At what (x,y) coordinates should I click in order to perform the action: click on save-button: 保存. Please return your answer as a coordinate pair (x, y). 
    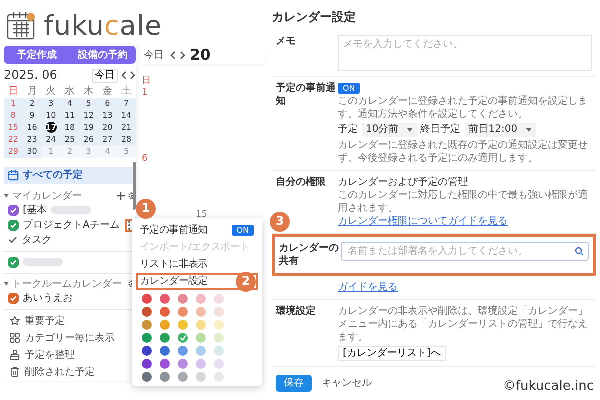
    Looking at the image, I should click on (294, 383).